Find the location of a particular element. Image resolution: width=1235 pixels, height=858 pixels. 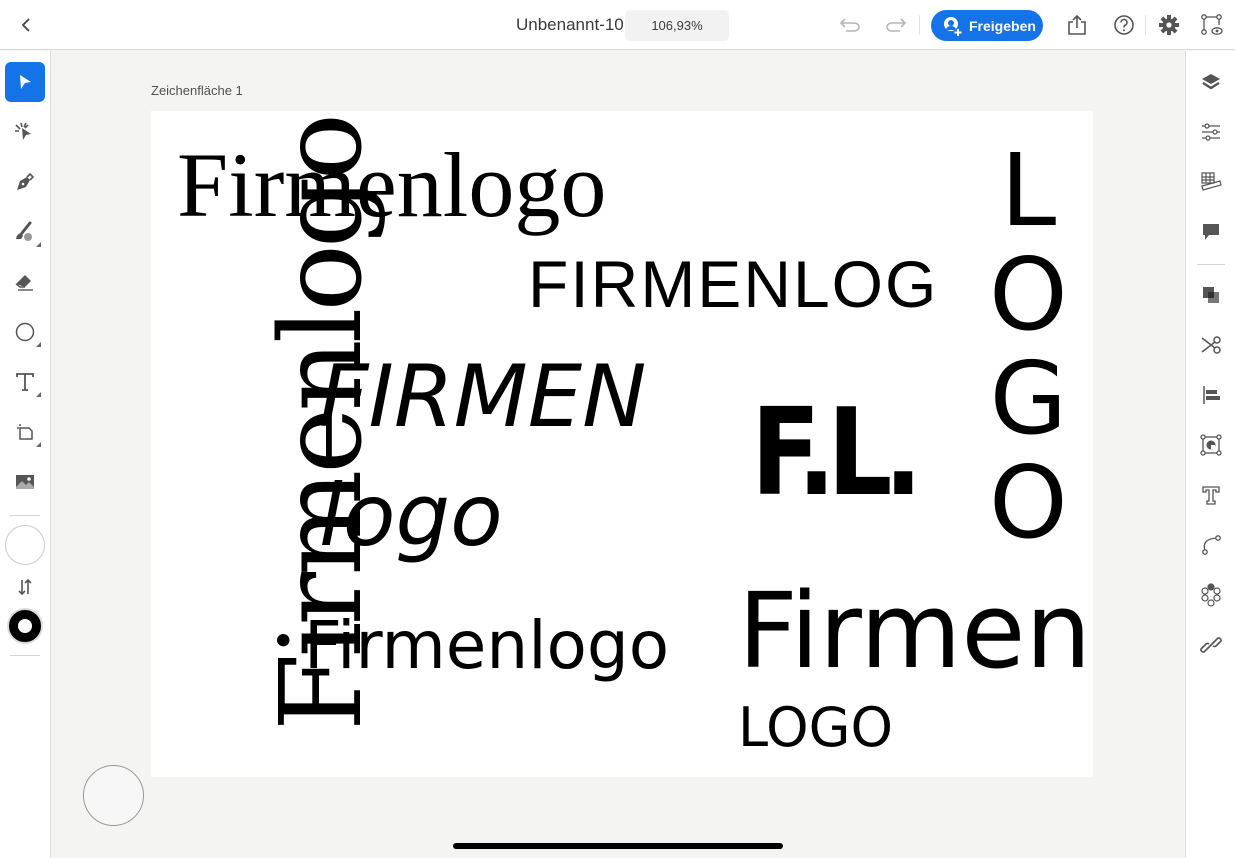

swap-arrows-icon is located at coordinates (25, 587).